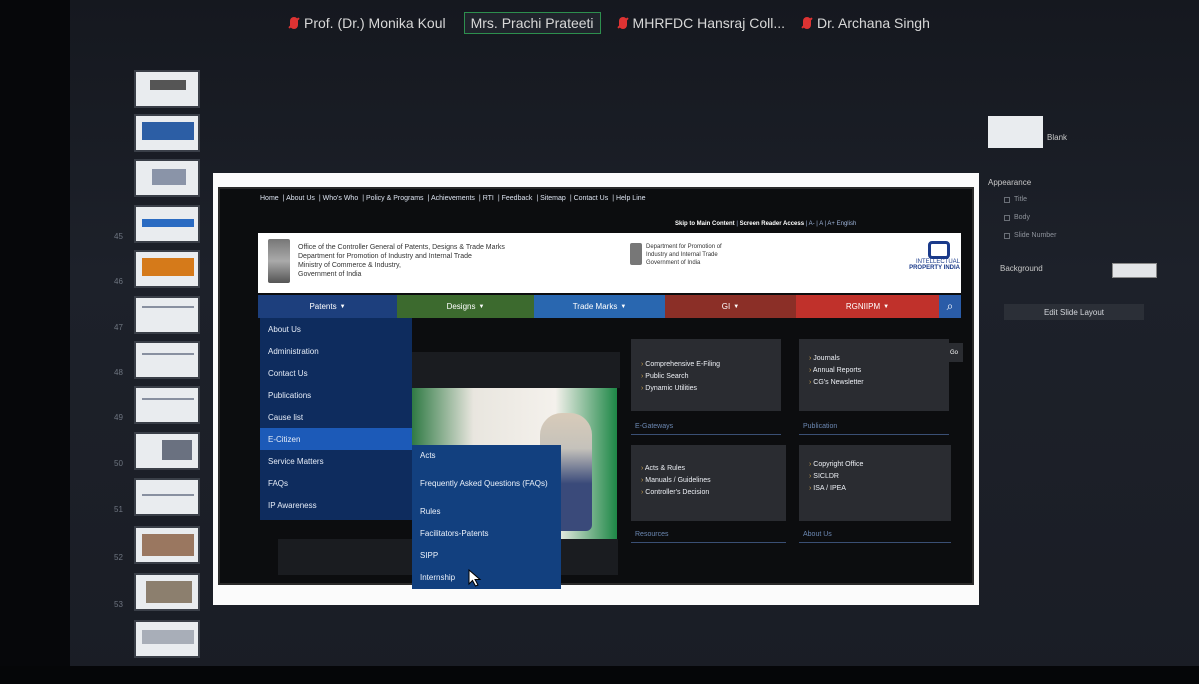 Image resolution: width=1199 pixels, height=684 pixels. What do you see at coordinates (934, 268) in the screenshot?
I see `ip-logo-line: PROPERTY INDIA` at bounding box center [934, 268].